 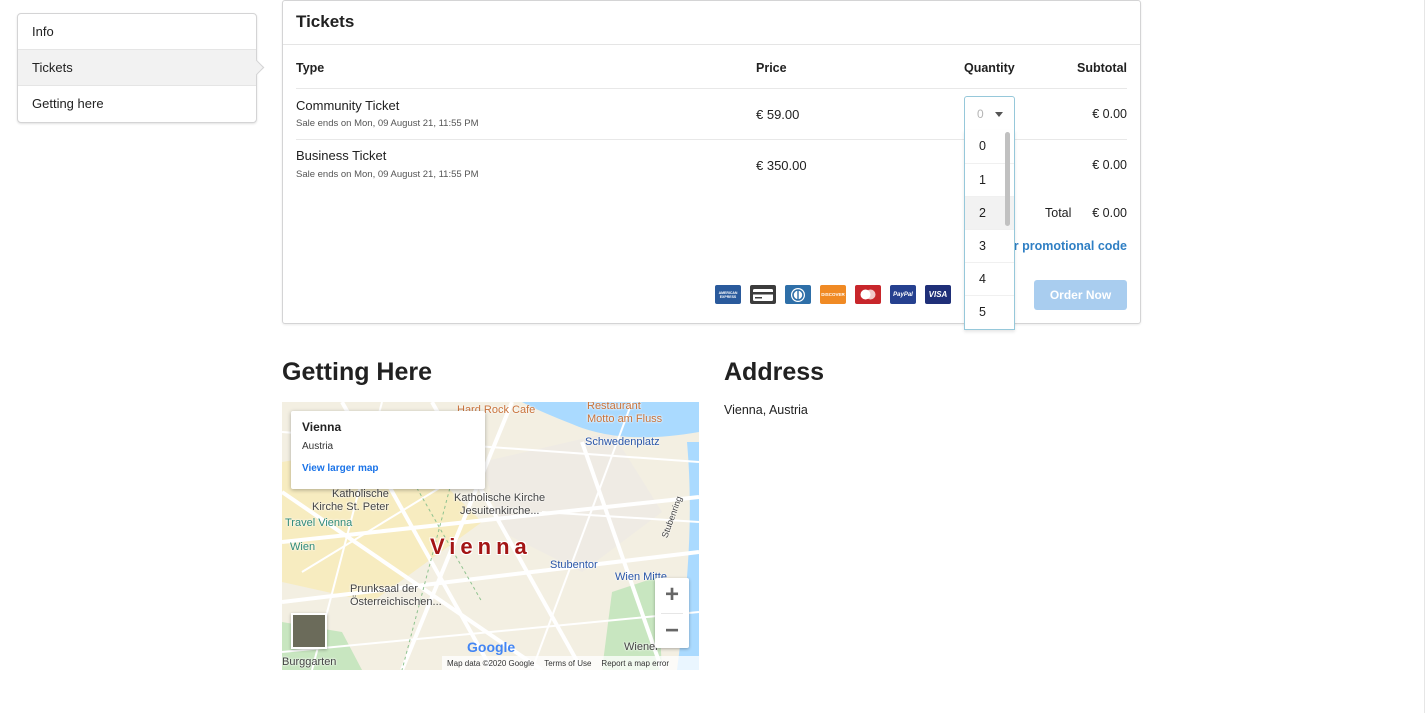 What do you see at coordinates (303, 547) in the screenshot?
I see `map-label: Wien` at bounding box center [303, 547].